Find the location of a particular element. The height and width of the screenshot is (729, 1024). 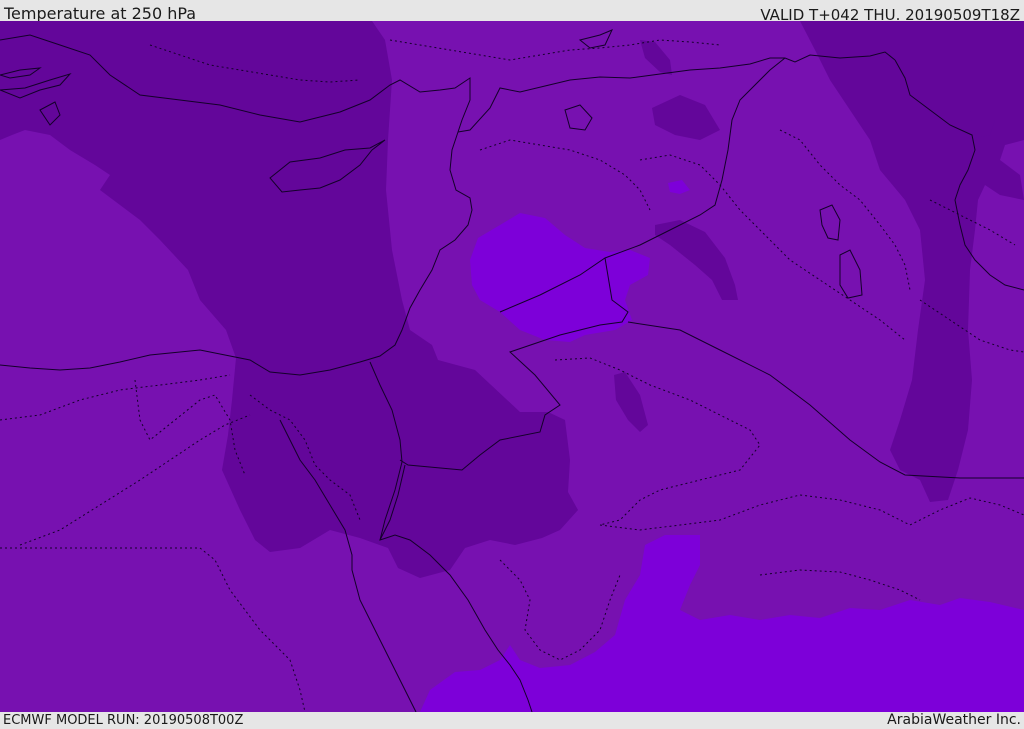

turkey-coastline is located at coordinates (235, 83).